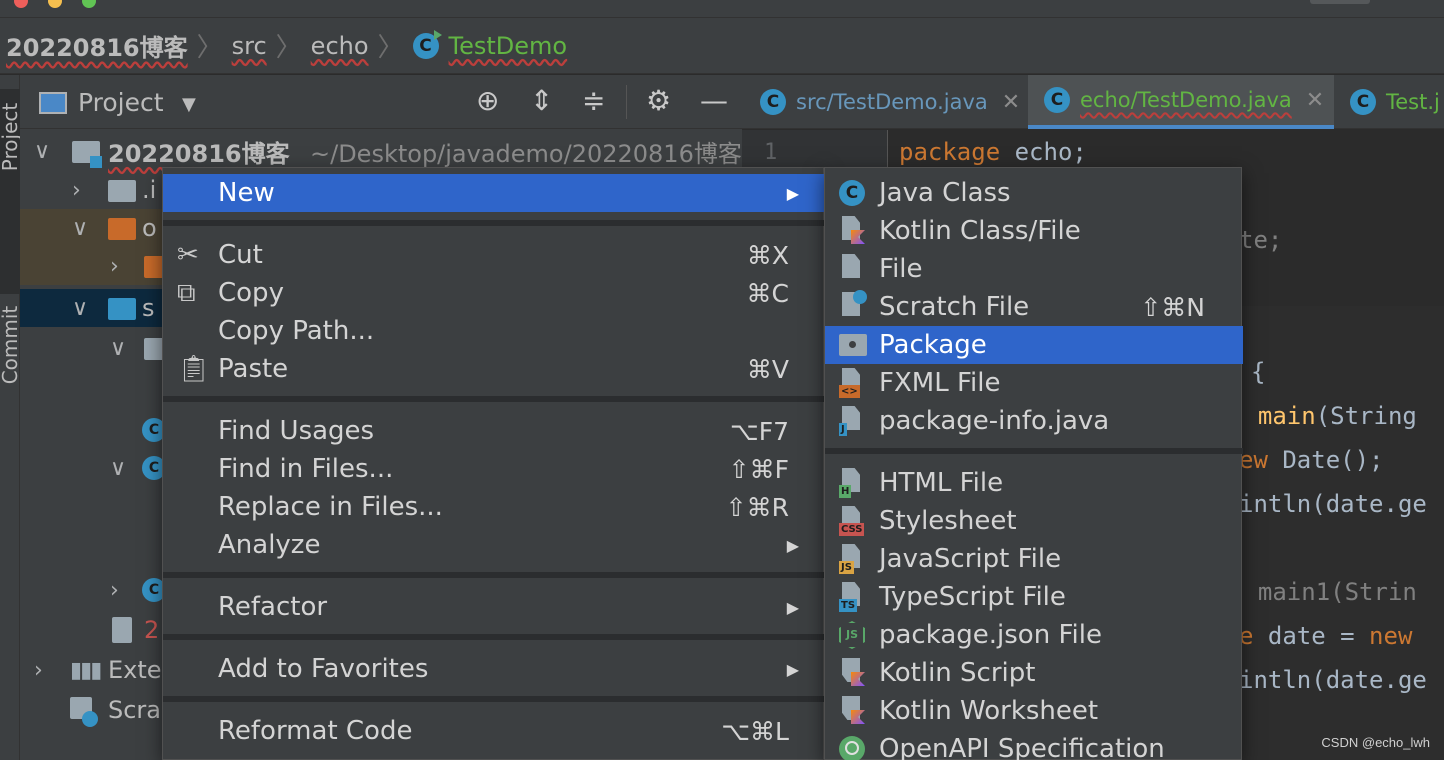  What do you see at coordinates (890, 102) in the screenshot?
I see `tab-src-testdemo: C src/TestDemo.java ✕` at bounding box center [890, 102].